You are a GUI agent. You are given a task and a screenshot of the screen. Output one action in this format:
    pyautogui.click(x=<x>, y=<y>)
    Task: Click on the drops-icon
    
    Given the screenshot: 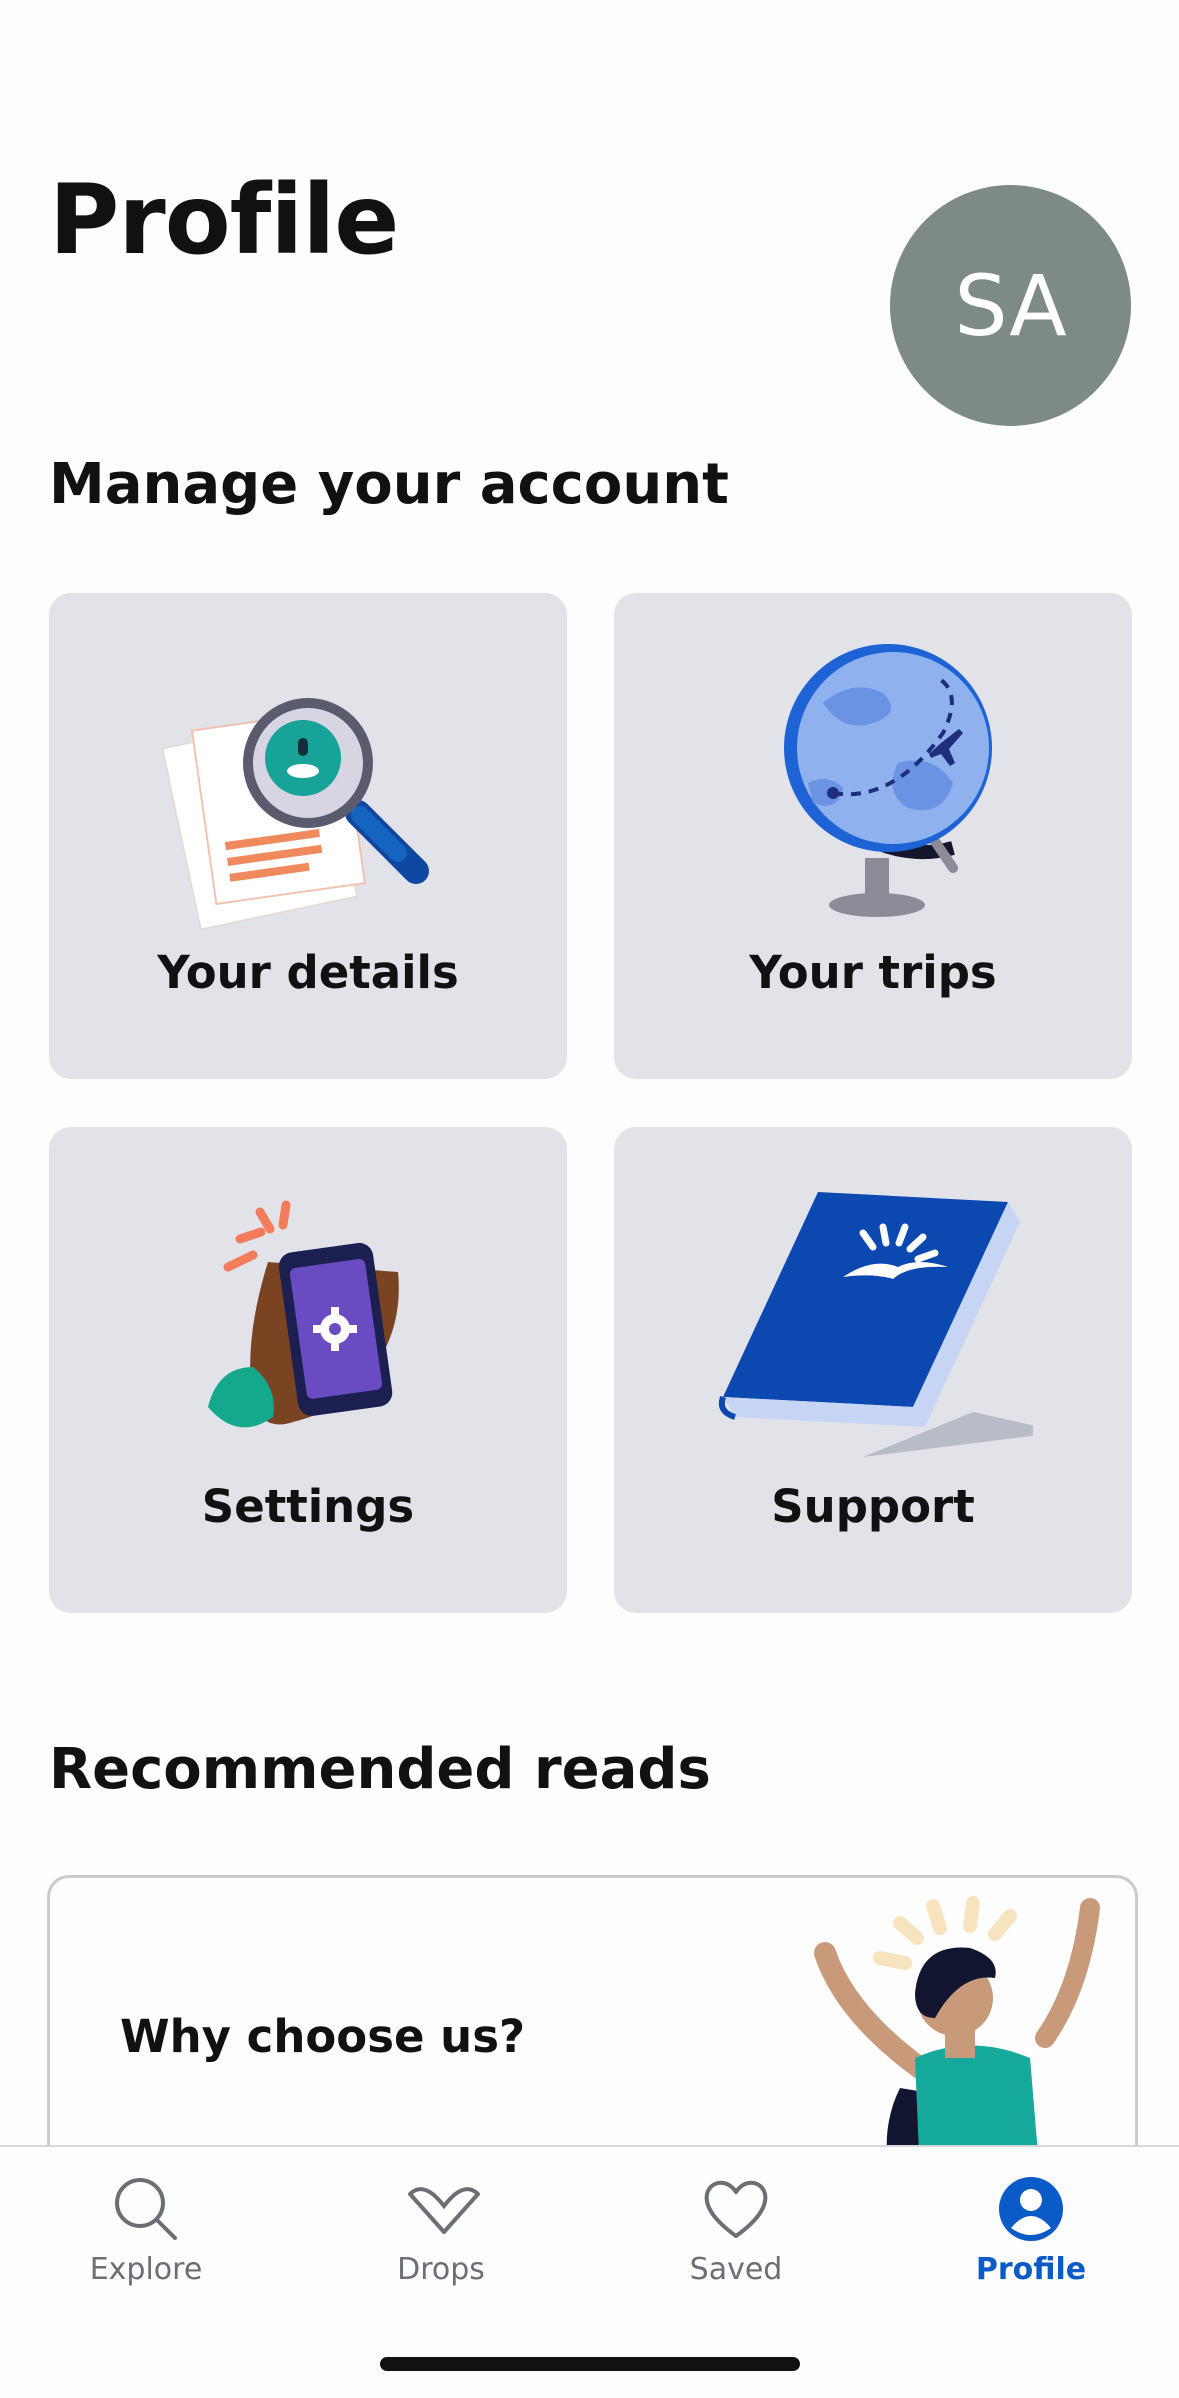 What is the action you would take?
    pyautogui.click(x=444, y=2210)
    